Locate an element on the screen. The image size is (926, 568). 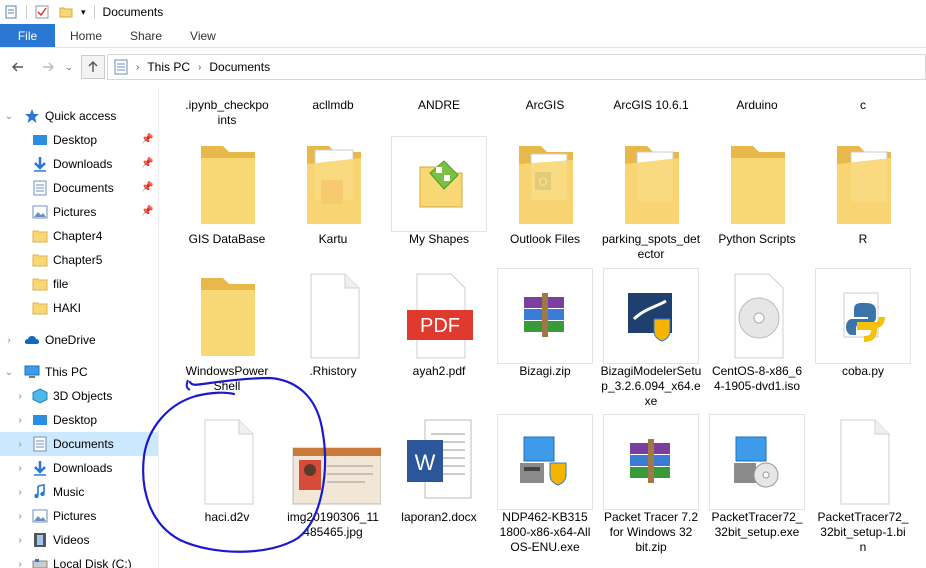
checkmark-icon is located at coordinates (42, 12).